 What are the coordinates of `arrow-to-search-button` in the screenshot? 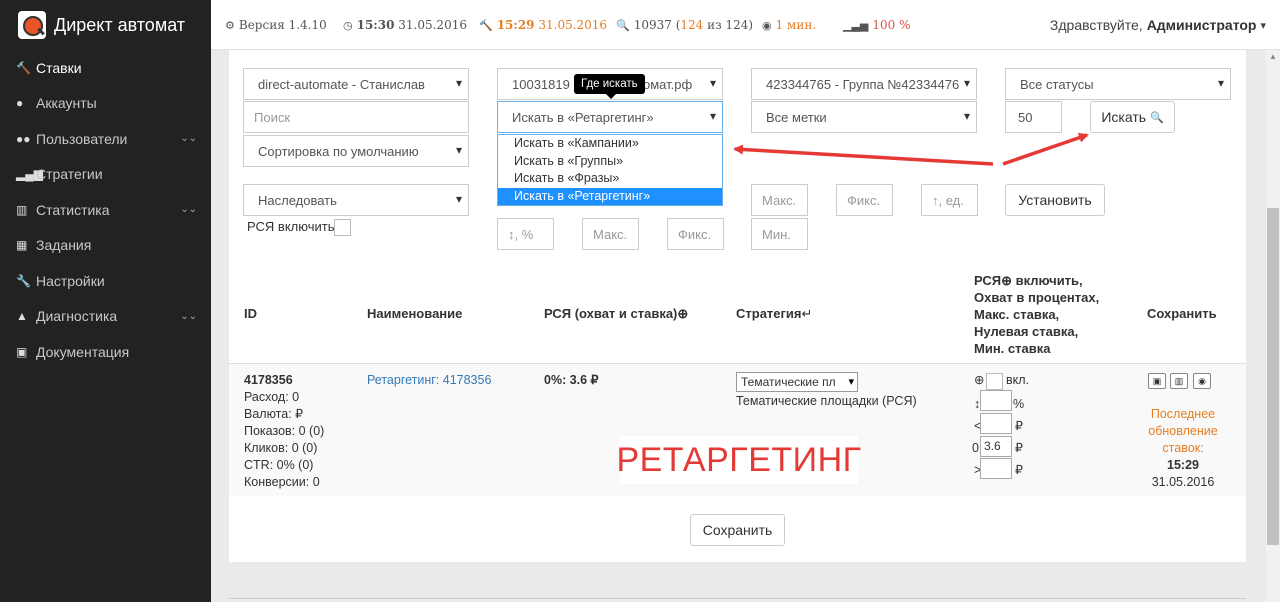 It's located at (1045, 149).